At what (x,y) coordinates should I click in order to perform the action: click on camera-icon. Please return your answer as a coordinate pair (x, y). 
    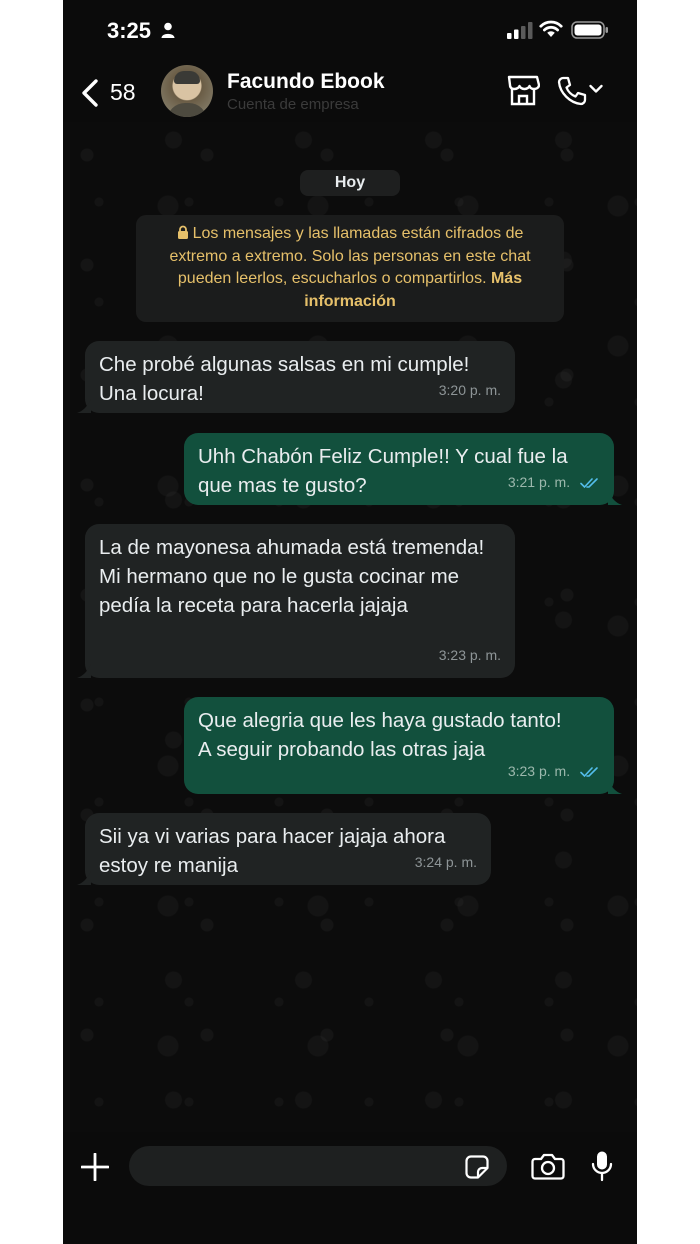
    Looking at the image, I should click on (548, 1166).